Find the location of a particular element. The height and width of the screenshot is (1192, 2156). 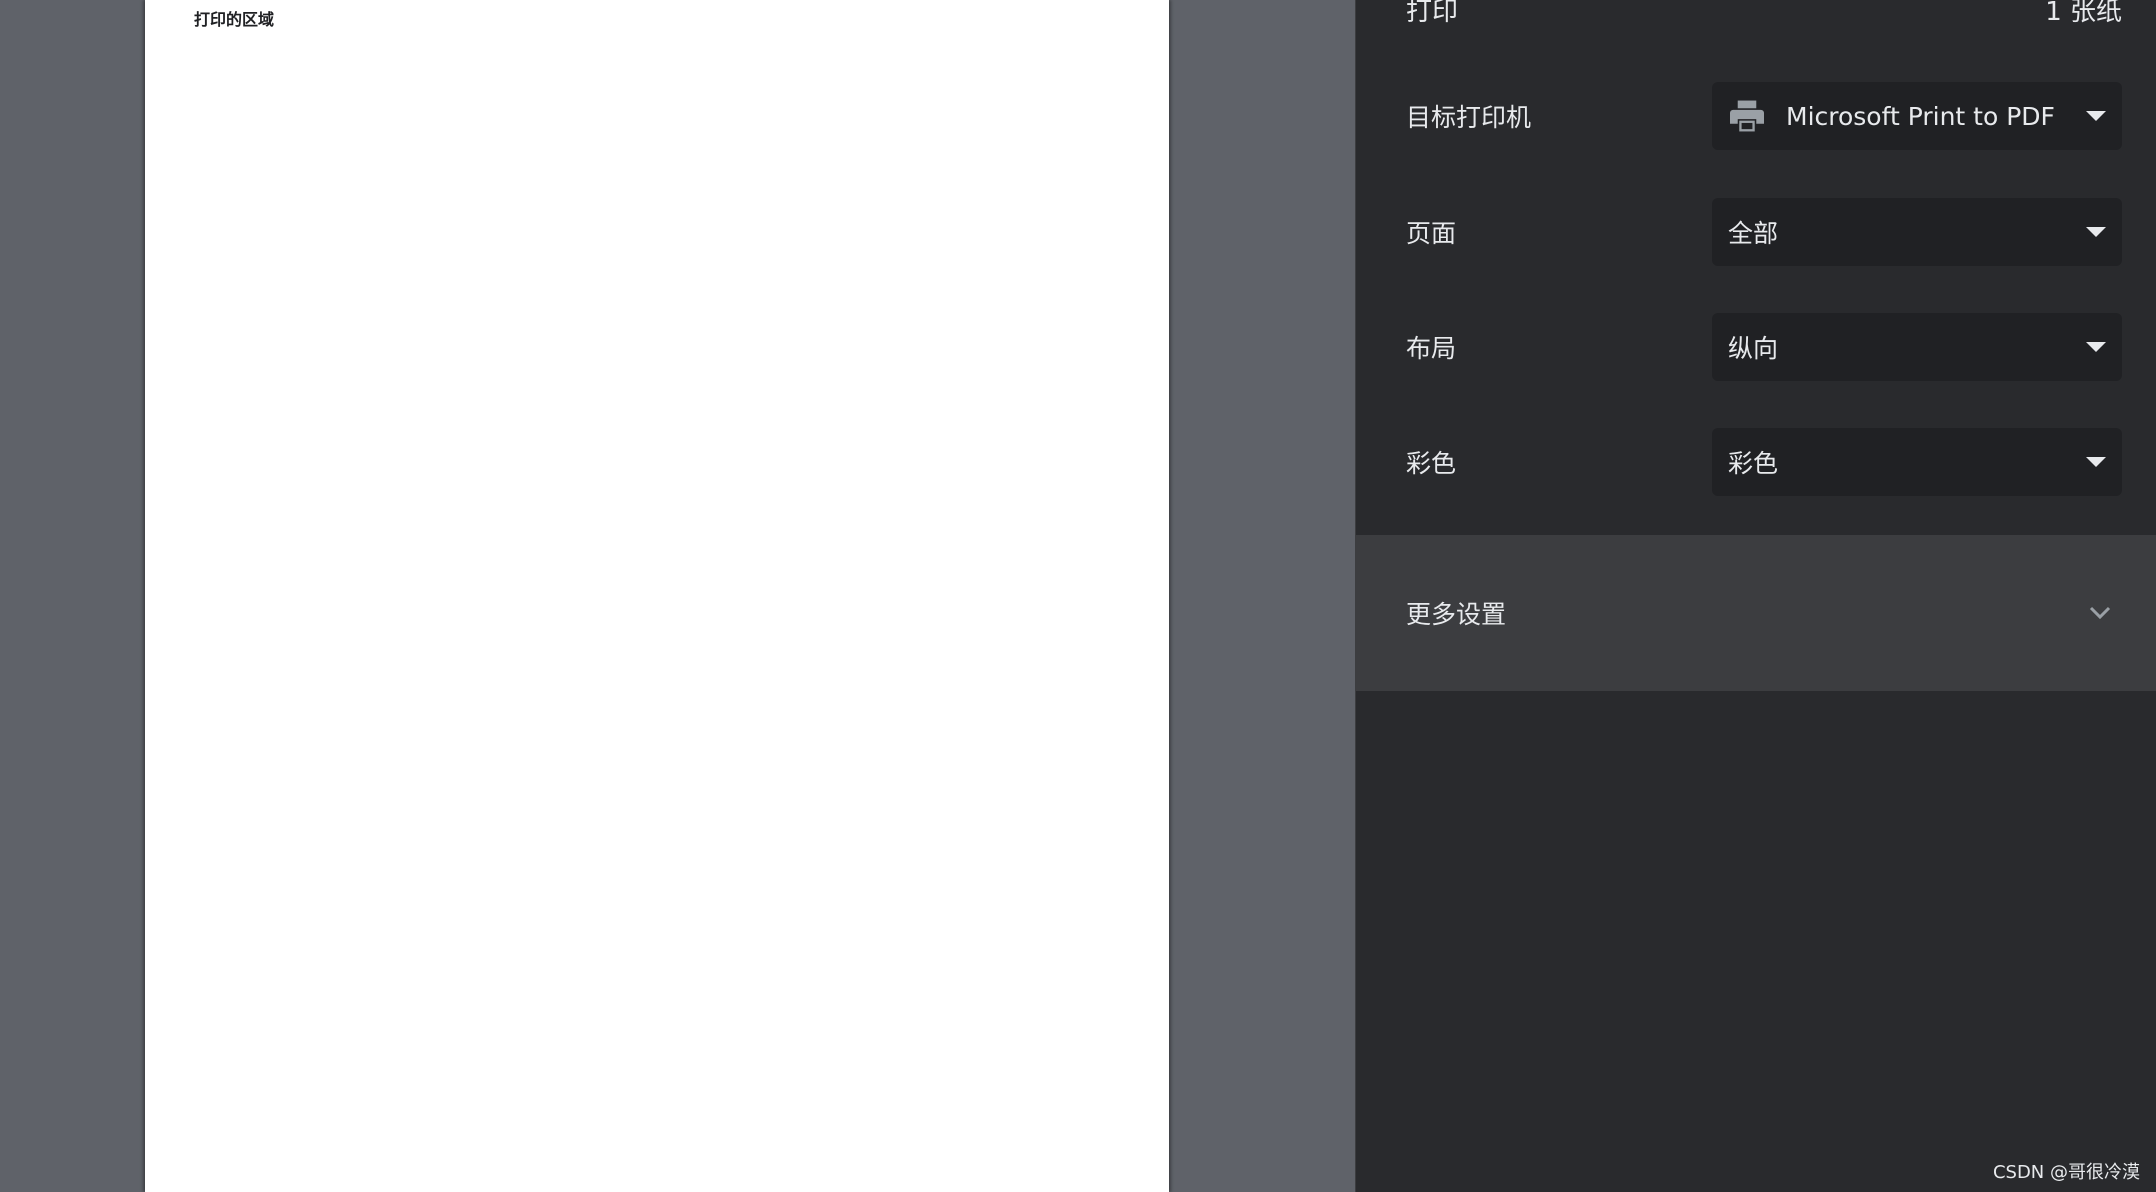

color-value: 彩色 is located at coordinates (1753, 463).